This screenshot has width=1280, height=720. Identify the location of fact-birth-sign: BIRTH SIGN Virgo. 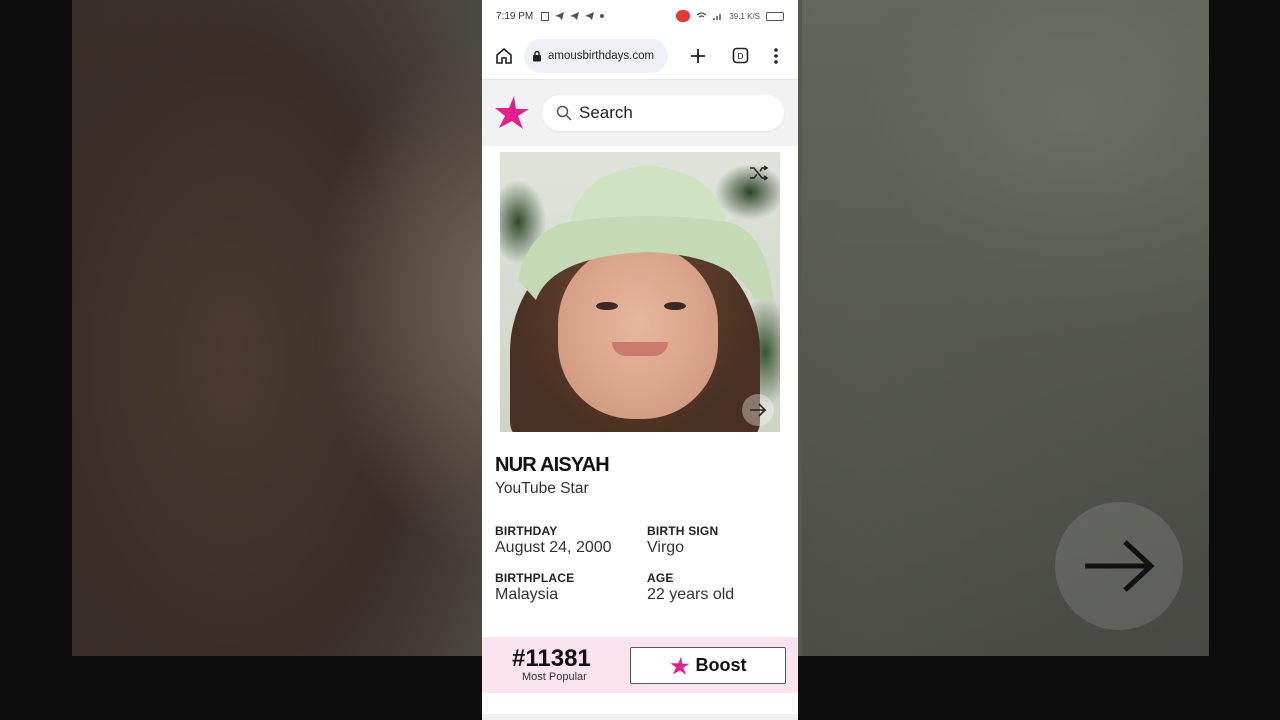
(682, 540).